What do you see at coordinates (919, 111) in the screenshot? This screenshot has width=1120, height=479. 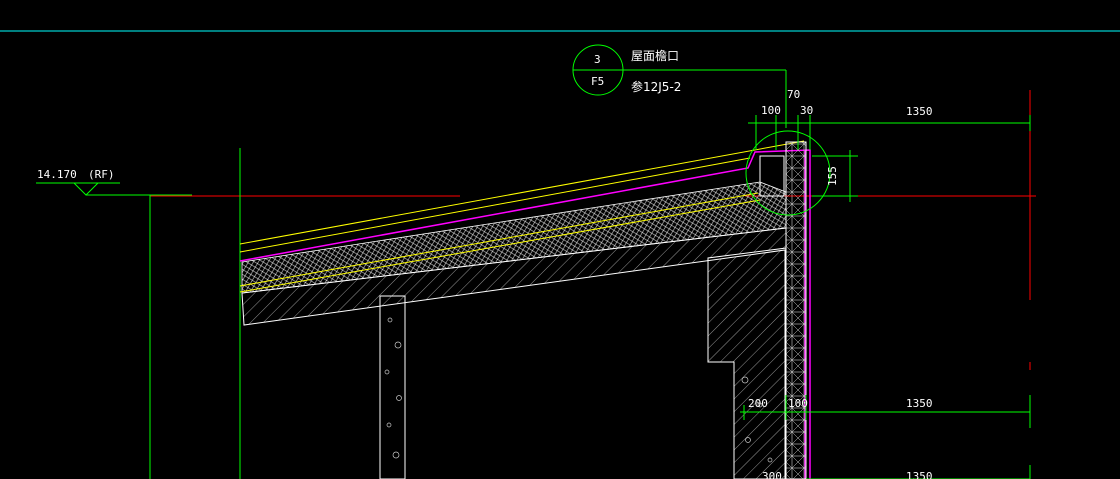 I see `dimension-top-1350: 1350` at bounding box center [919, 111].